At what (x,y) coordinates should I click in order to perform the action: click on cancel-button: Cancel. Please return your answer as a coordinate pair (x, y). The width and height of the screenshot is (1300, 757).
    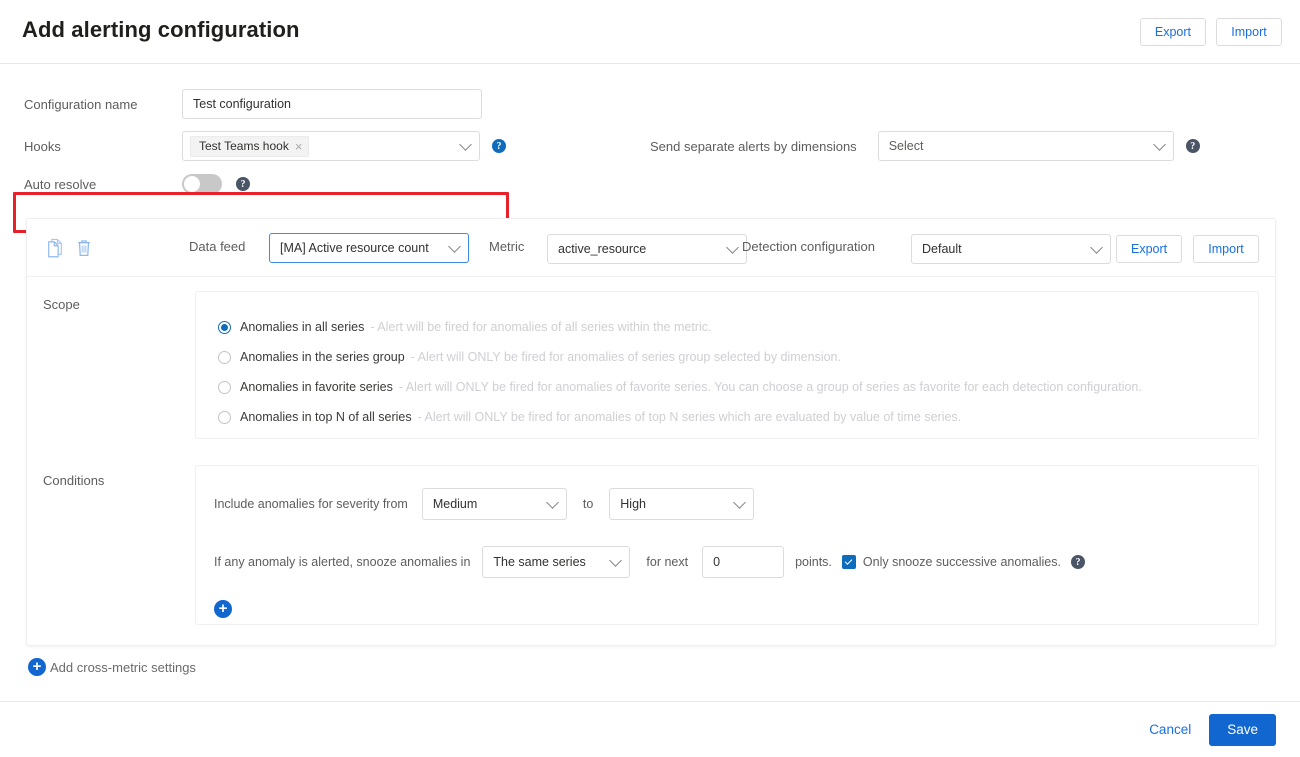
    Looking at the image, I should click on (1170, 729).